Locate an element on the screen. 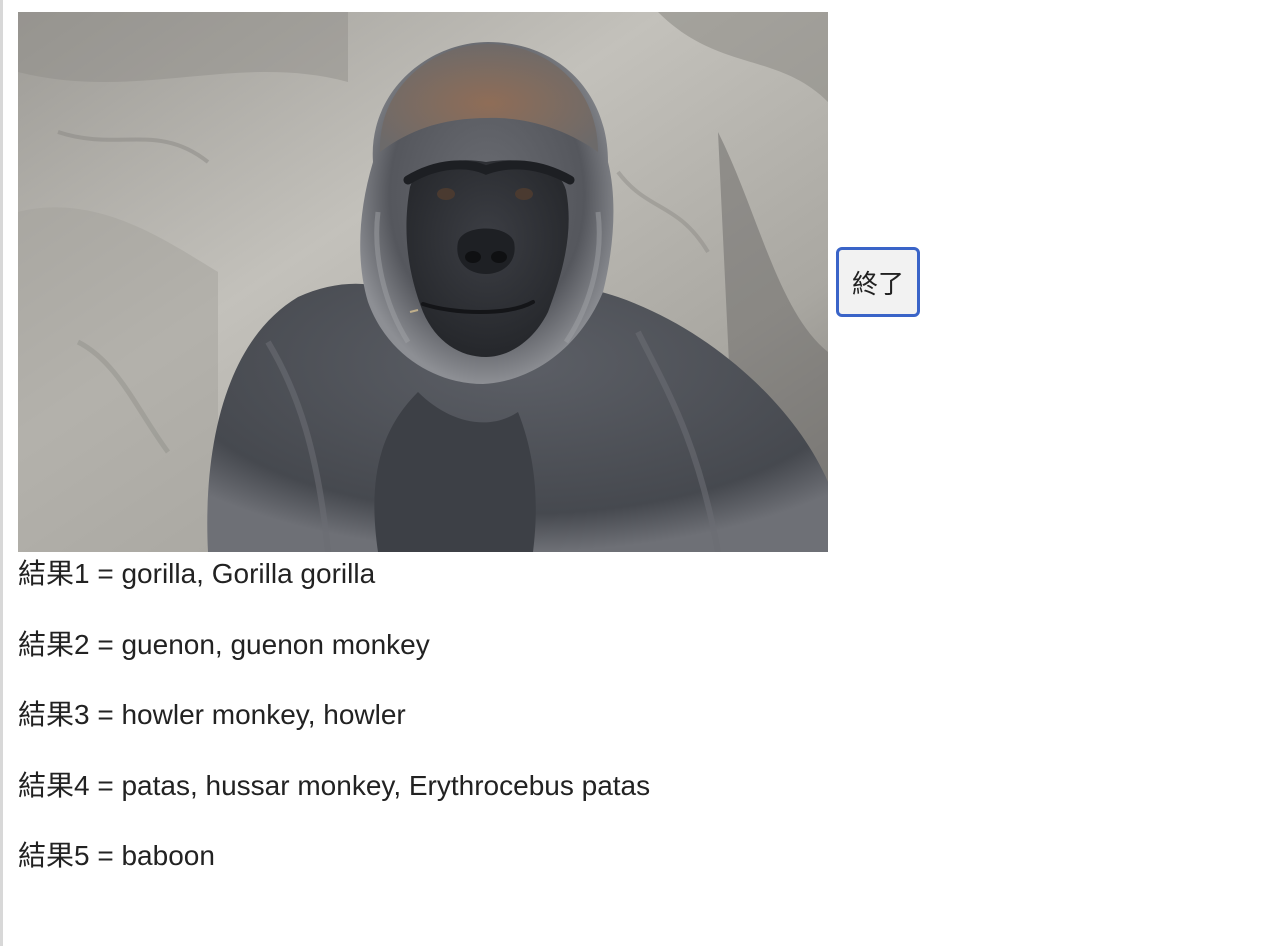 This screenshot has width=1286, height=946. result-item-2: 結果2 = guenon, guenon monkey is located at coordinates (224, 644).